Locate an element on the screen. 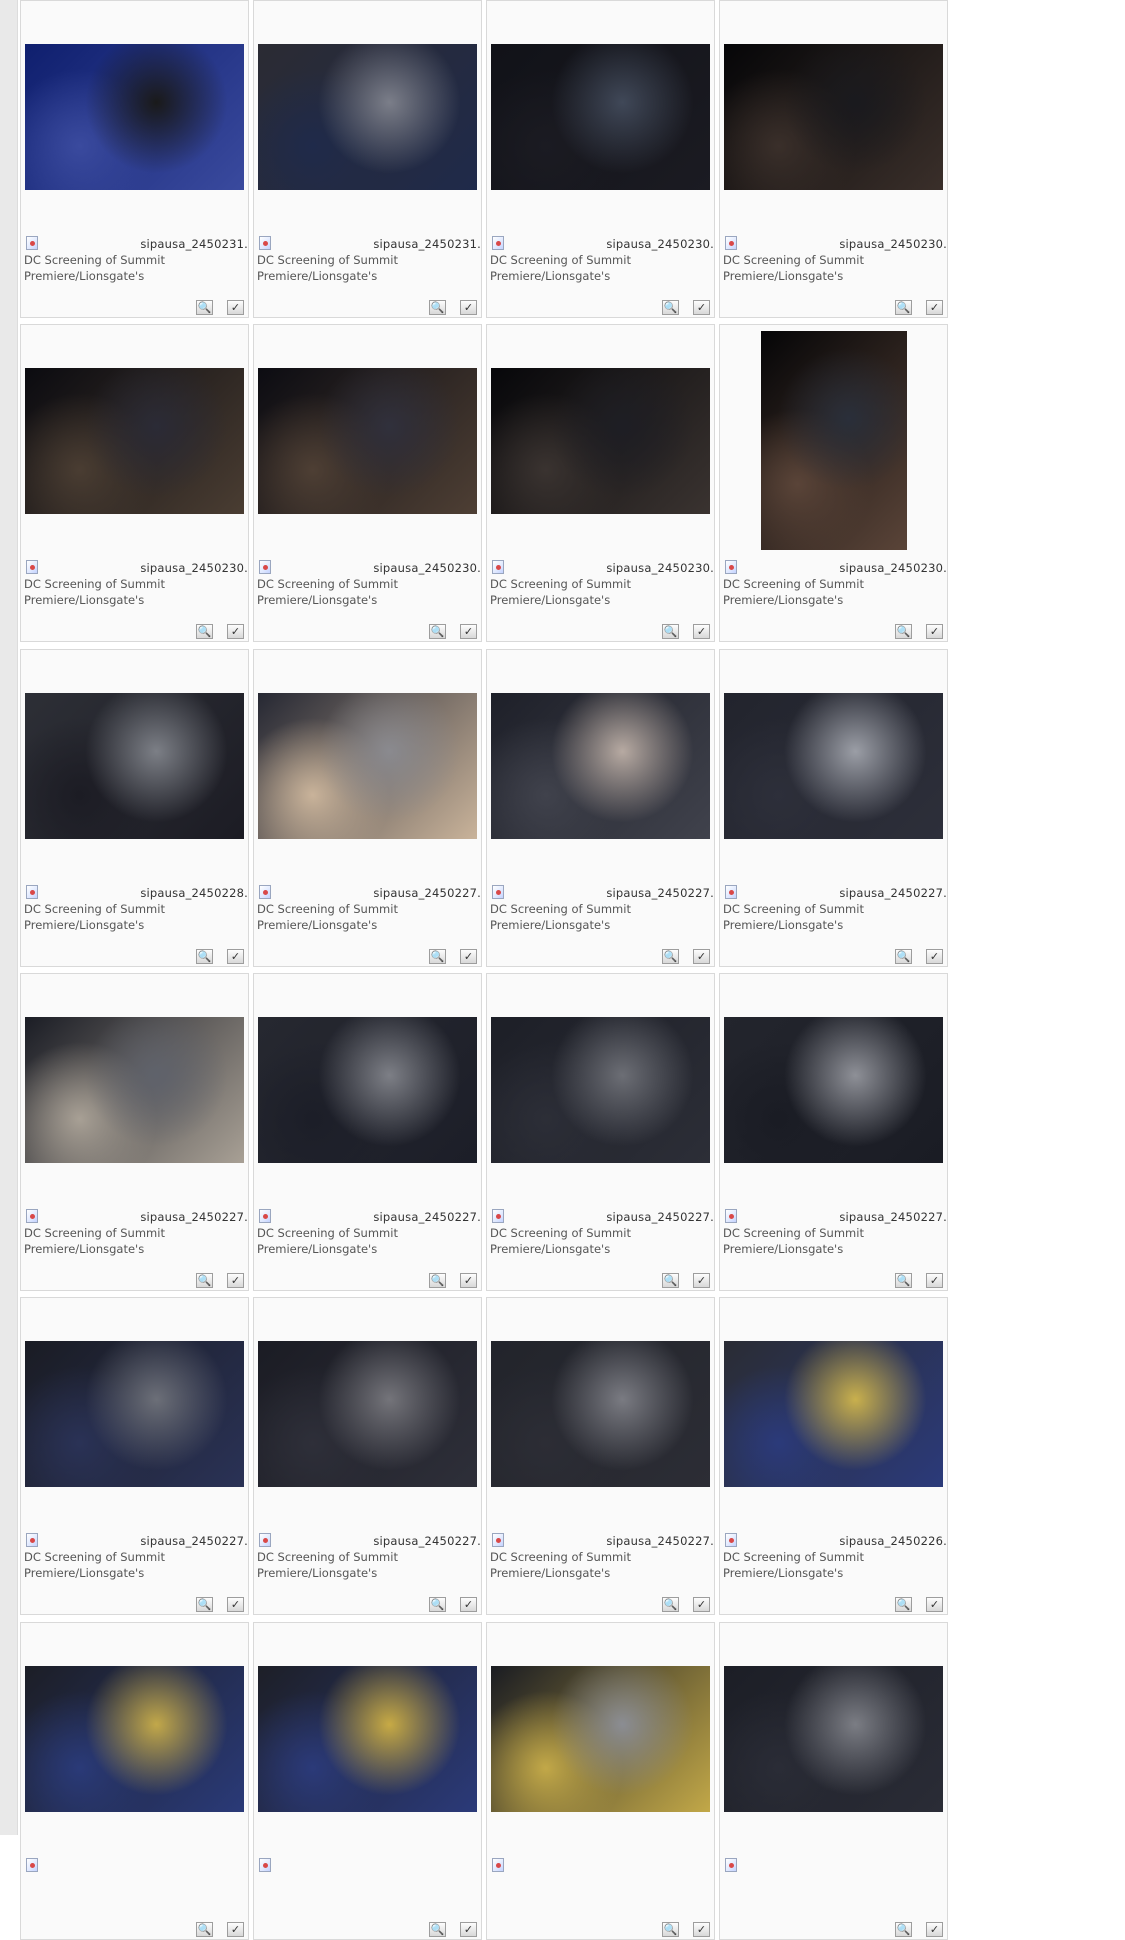 This screenshot has width=1125, height=1940. checkmark-glyph: ✓ is located at coordinates (468, 956).